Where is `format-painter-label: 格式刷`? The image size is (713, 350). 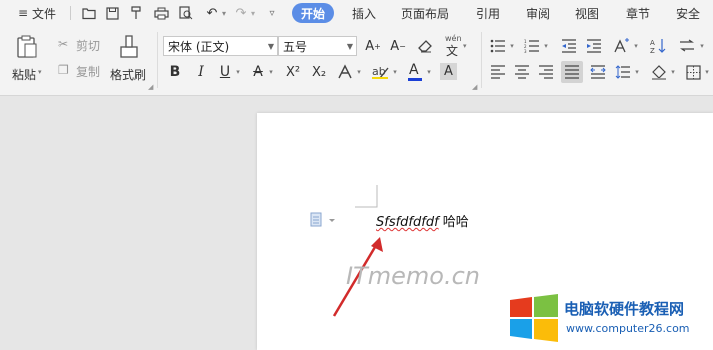
format-painter-label: 格式刷 is located at coordinates (128, 75).